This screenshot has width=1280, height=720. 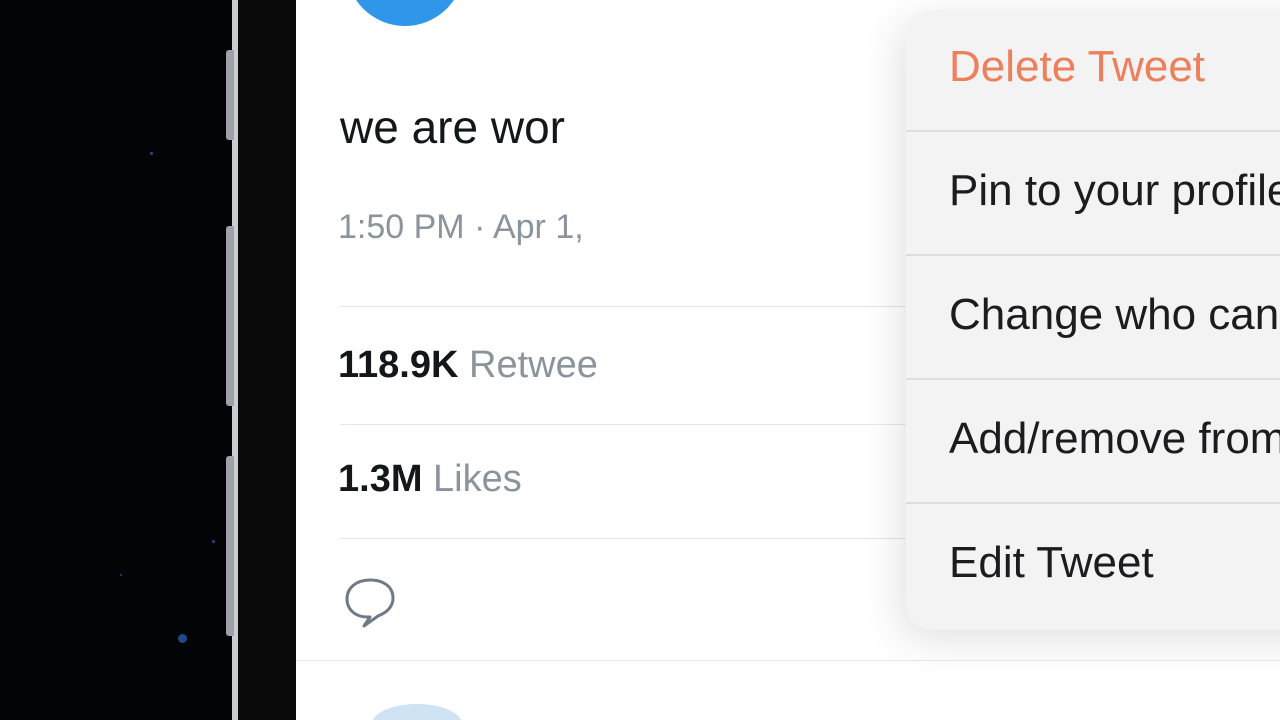 What do you see at coordinates (430, 479) in the screenshot?
I see `likes-stat: 1.3M Likes` at bounding box center [430, 479].